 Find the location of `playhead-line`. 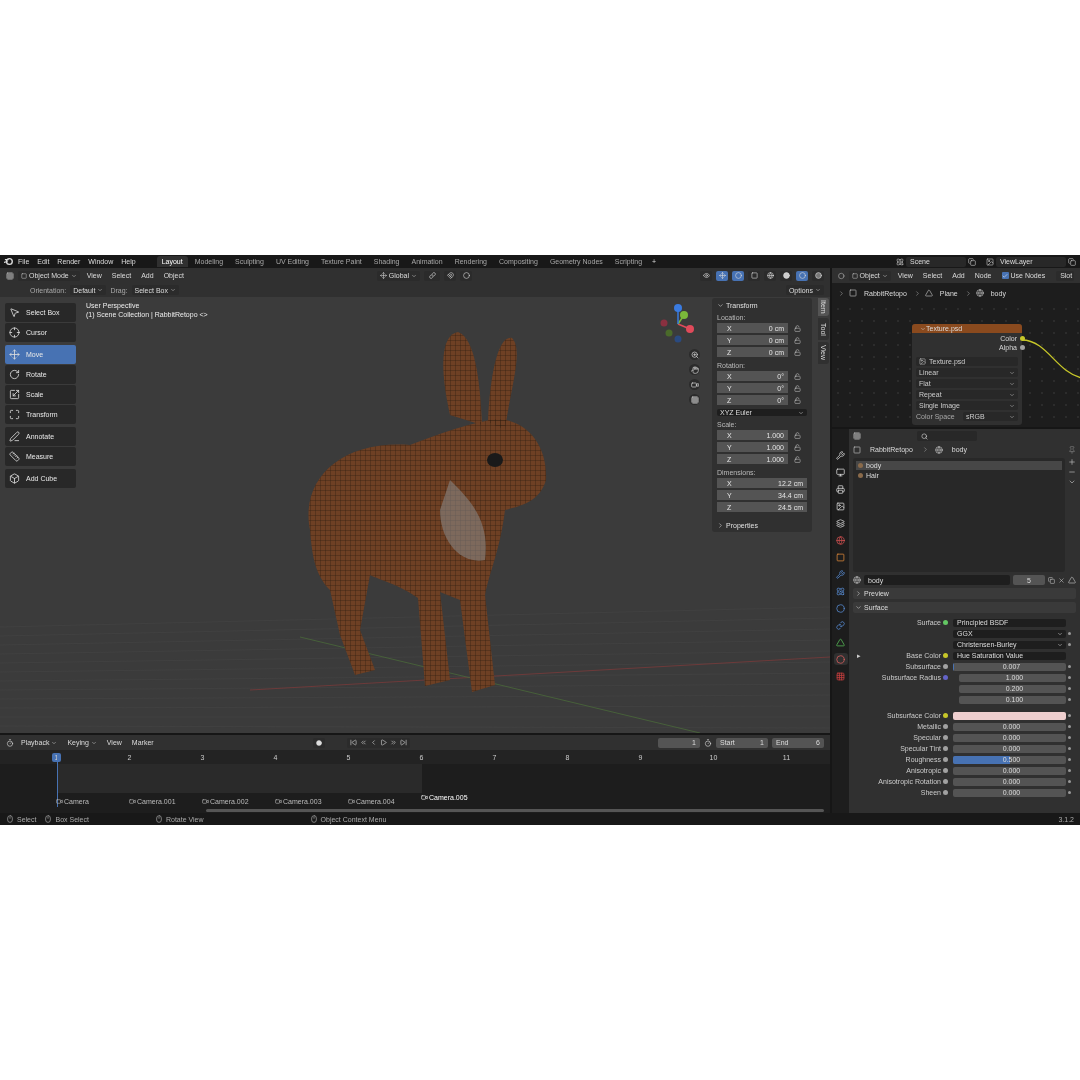

playhead-line is located at coordinates (57, 783).